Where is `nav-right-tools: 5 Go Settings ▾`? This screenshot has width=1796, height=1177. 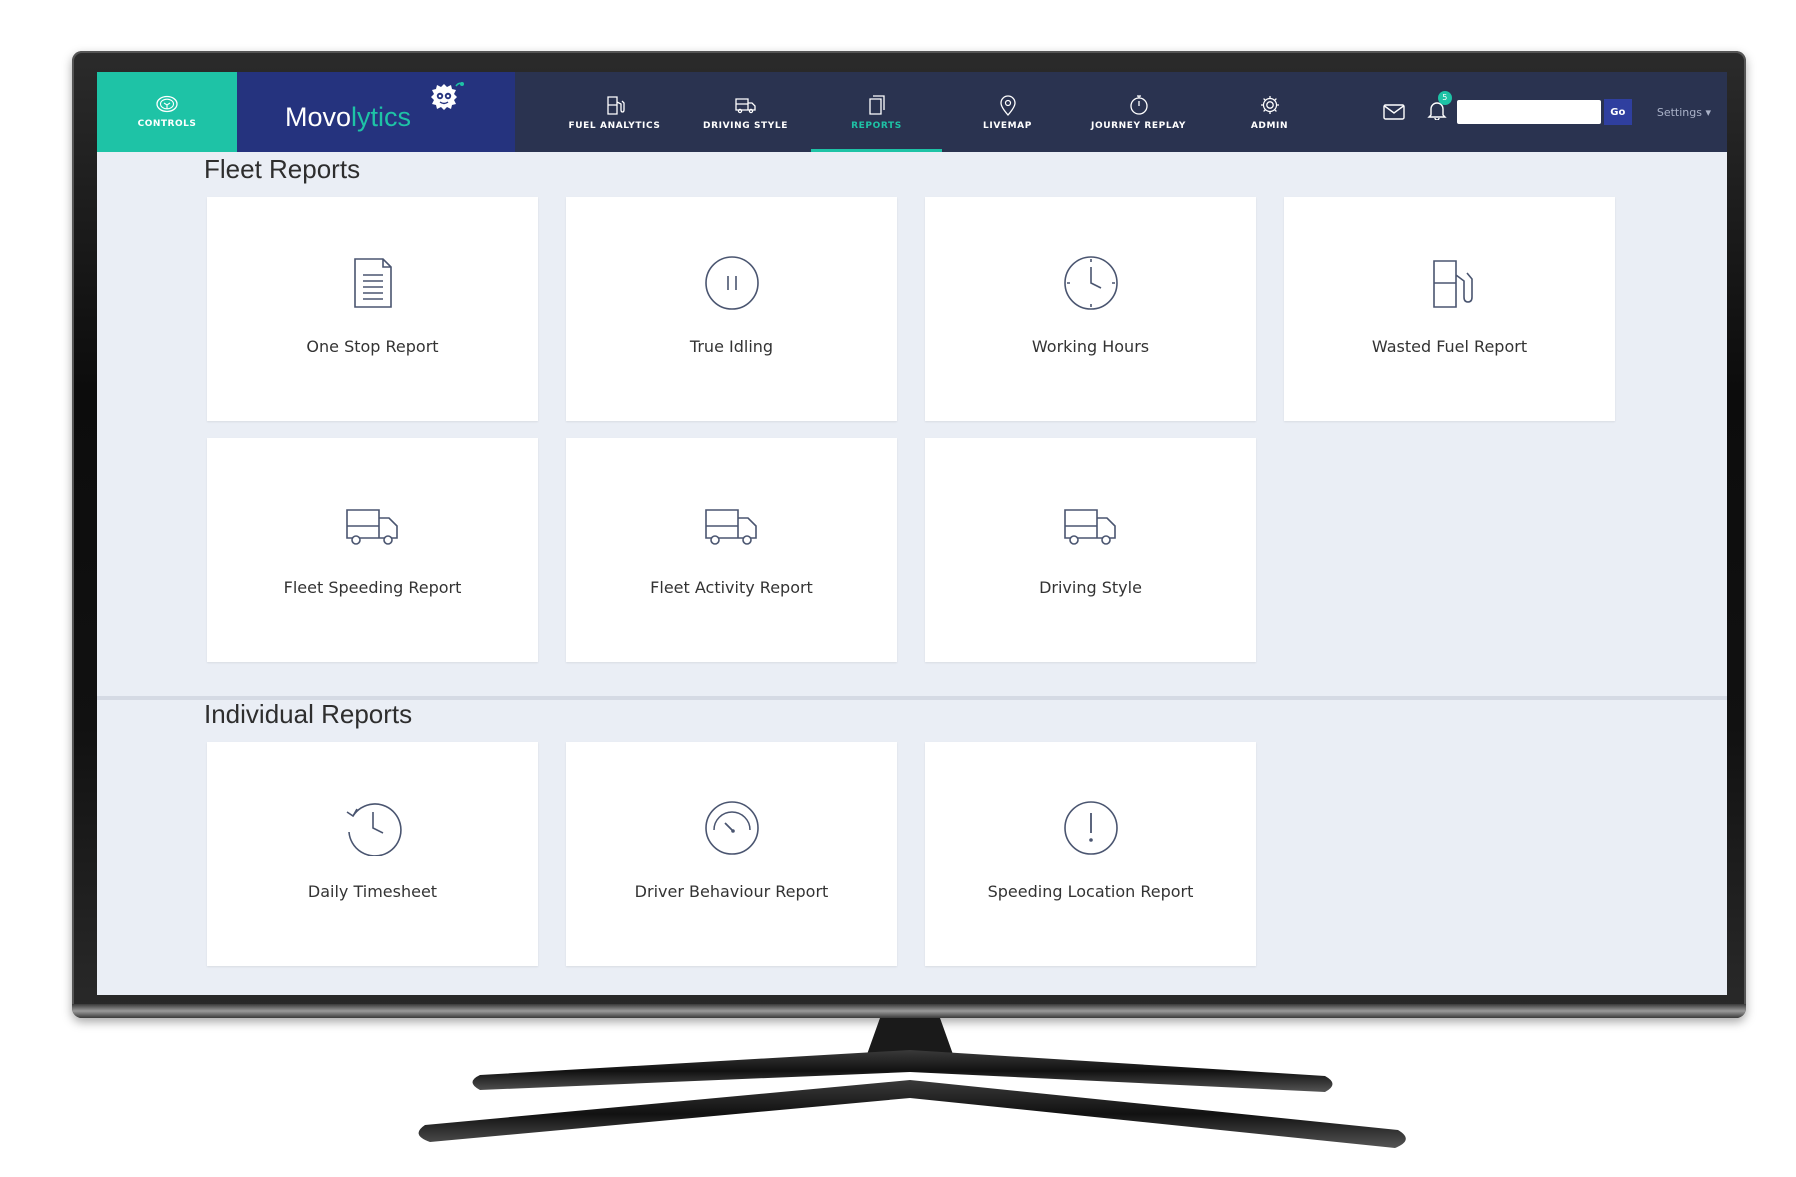
nav-right-tools: 5 Go Settings ▾ is located at coordinates (1555, 112).